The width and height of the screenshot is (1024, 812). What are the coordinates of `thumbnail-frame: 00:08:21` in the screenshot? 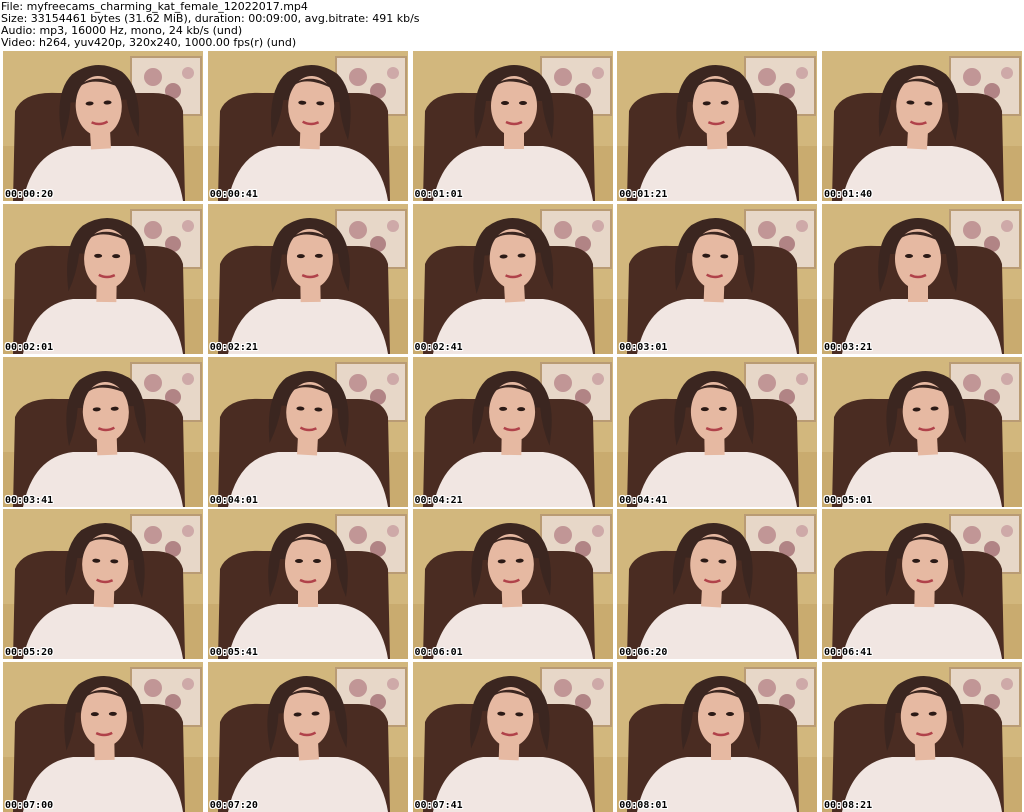 It's located at (922, 737).